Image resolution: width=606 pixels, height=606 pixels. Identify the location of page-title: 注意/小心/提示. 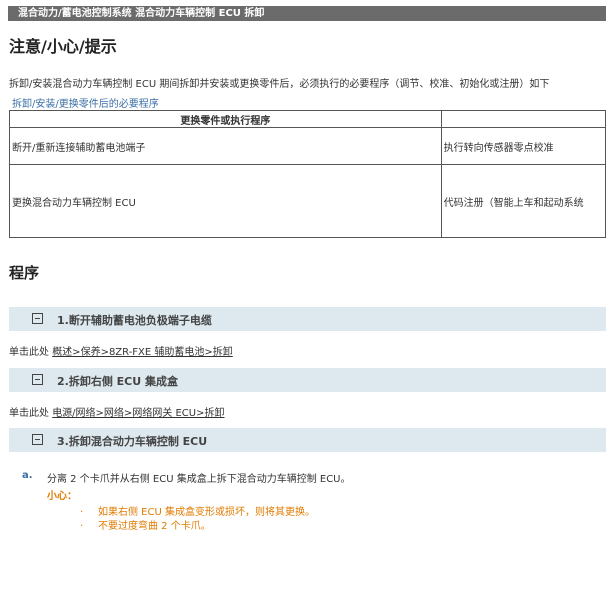
(63, 46).